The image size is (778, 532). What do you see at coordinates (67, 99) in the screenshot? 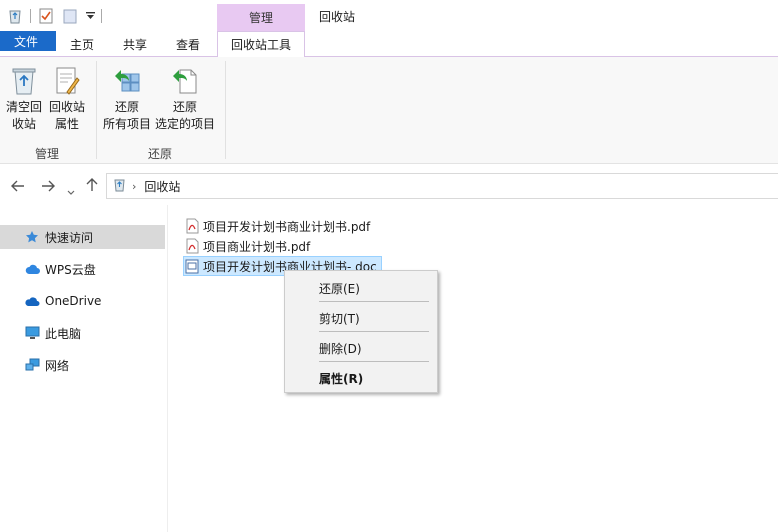
I see `recycle-bin-properties-button: 回收站 属性` at bounding box center [67, 99].